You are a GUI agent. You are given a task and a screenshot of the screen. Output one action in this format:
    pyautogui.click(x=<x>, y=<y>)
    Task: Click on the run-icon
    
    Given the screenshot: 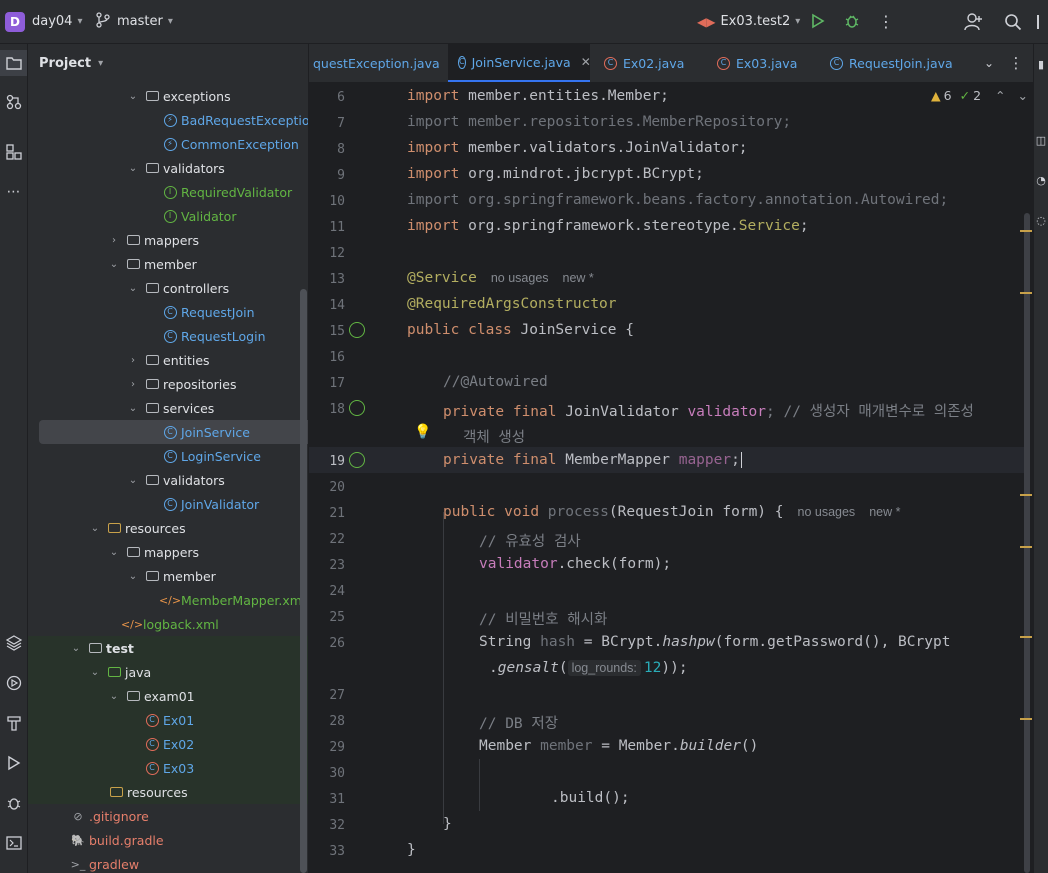 What is the action you would take?
    pyautogui.click(x=818, y=21)
    